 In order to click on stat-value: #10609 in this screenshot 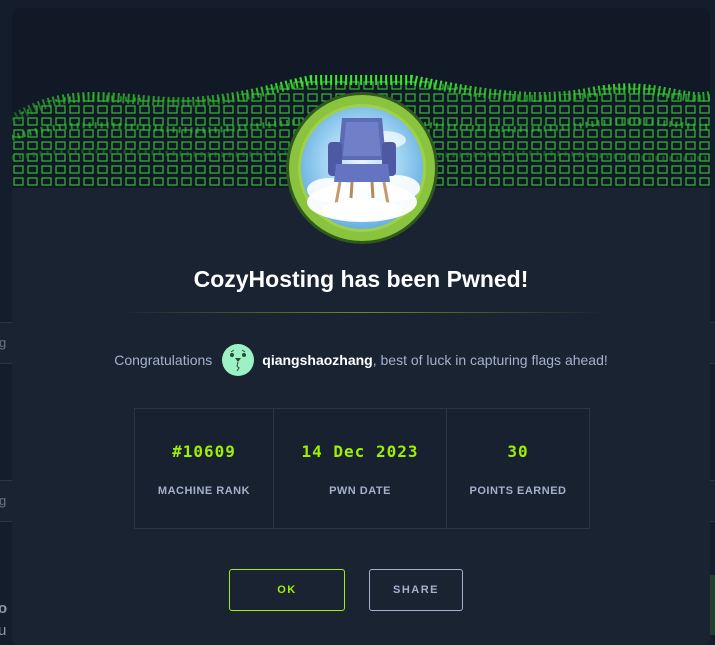, I will do `click(204, 451)`.